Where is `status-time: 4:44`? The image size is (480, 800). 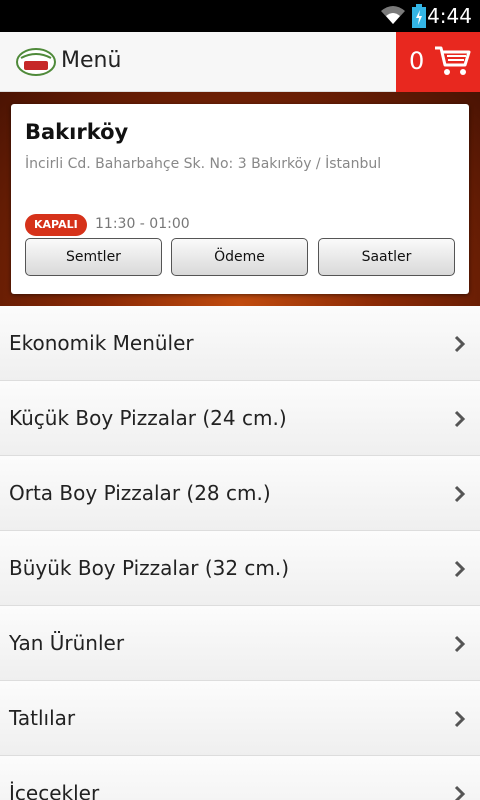 status-time: 4:44 is located at coordinates (449, 16).